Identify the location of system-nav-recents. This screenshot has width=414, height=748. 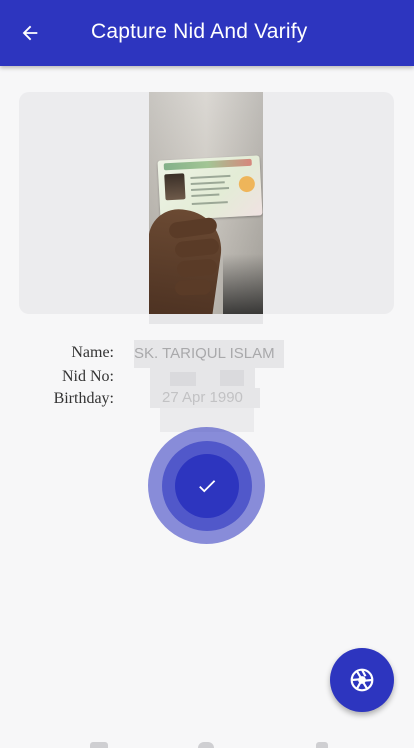
(322, 745).